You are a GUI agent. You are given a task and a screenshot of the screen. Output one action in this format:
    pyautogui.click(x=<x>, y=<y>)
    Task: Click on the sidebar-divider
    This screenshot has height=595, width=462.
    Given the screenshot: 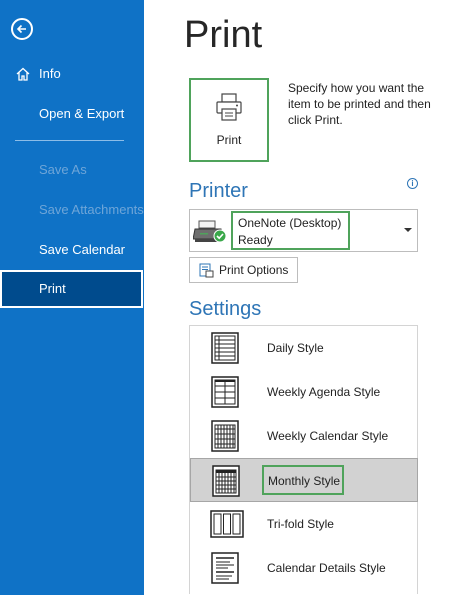 What is the action you would take?
    pyautogui.click(x=69, y=140)
    